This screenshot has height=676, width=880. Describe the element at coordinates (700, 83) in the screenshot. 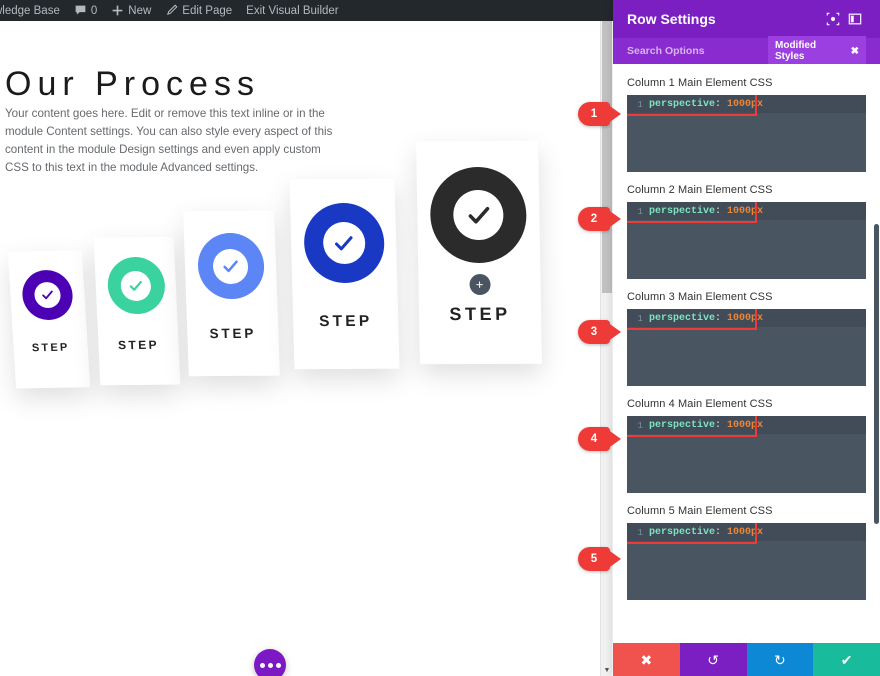

I see `field-label: Column 1 Main Element CSS` at that location.